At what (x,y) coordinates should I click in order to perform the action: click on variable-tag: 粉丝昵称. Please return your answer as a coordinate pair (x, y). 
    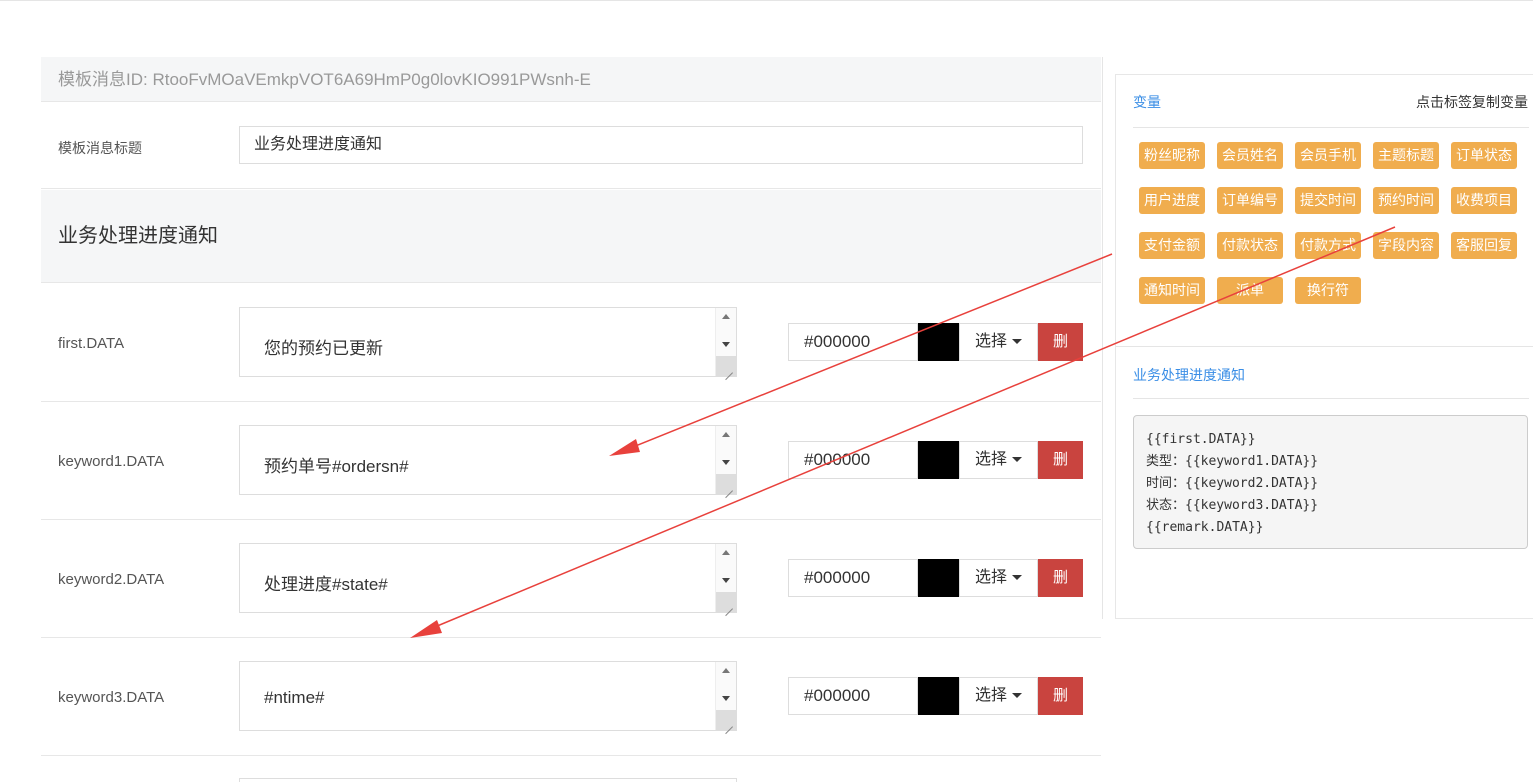
    Looking at the image, I should click on (1172, 155).